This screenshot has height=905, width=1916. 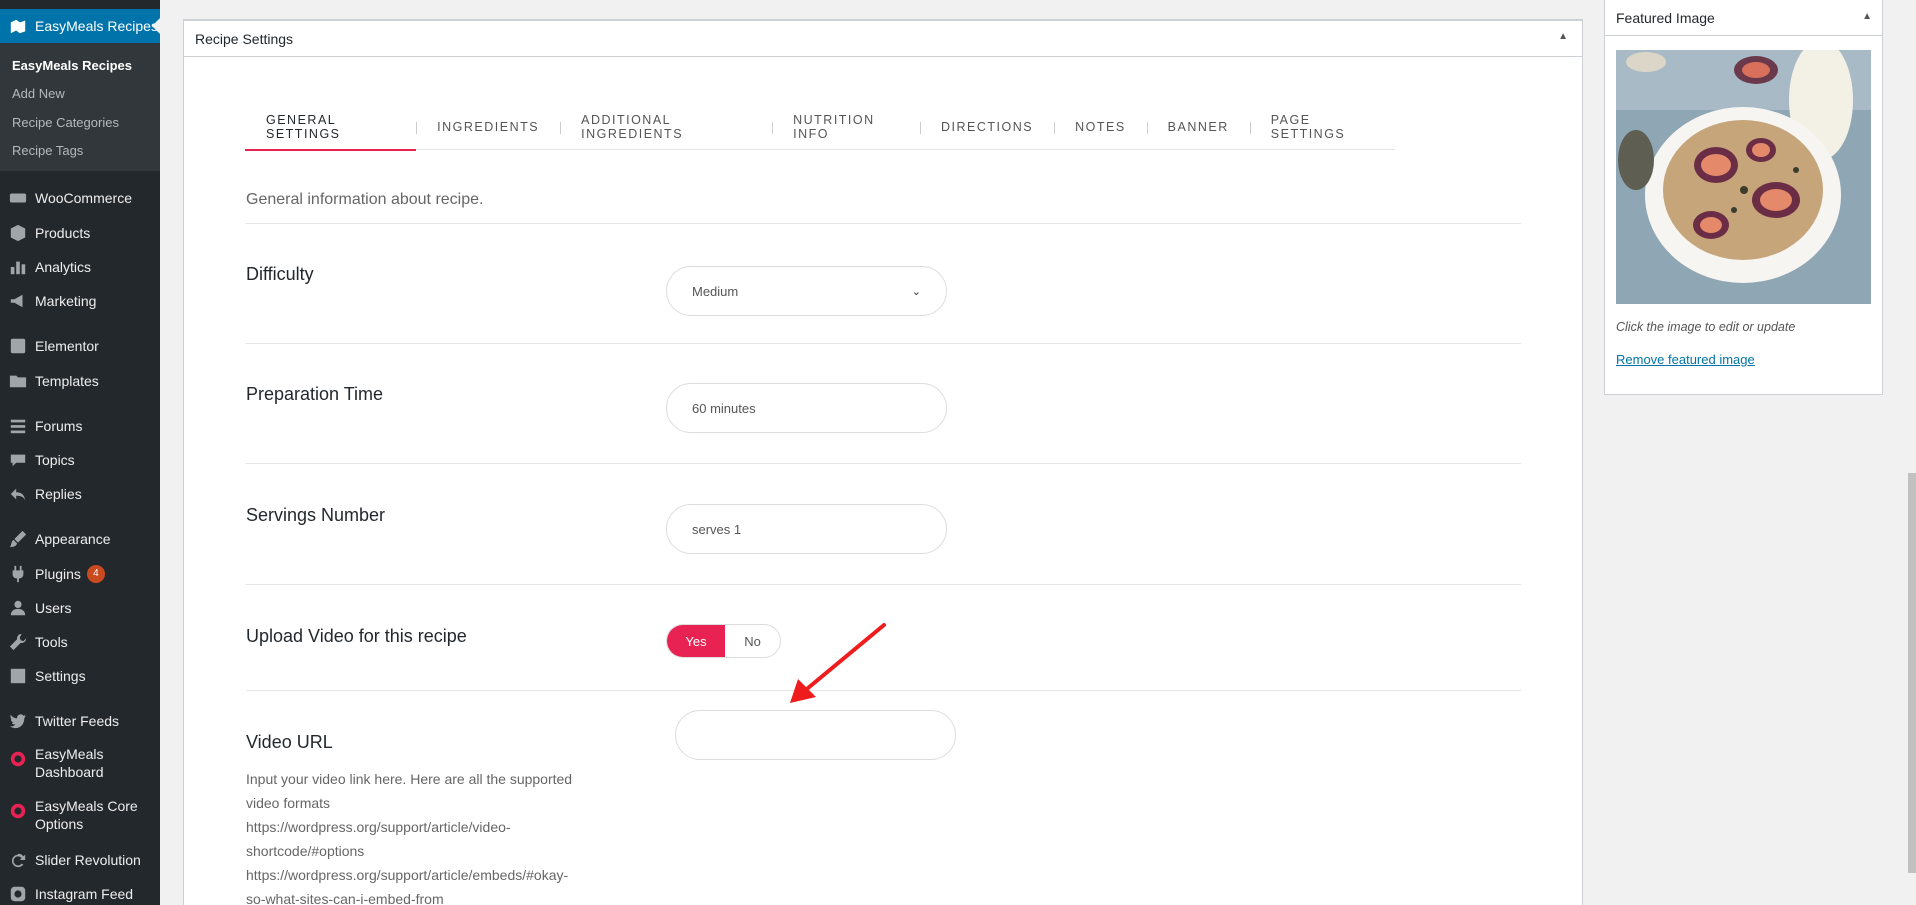 I want to click on sidebar-item-replies: Replies, so click(x=80, y=494).